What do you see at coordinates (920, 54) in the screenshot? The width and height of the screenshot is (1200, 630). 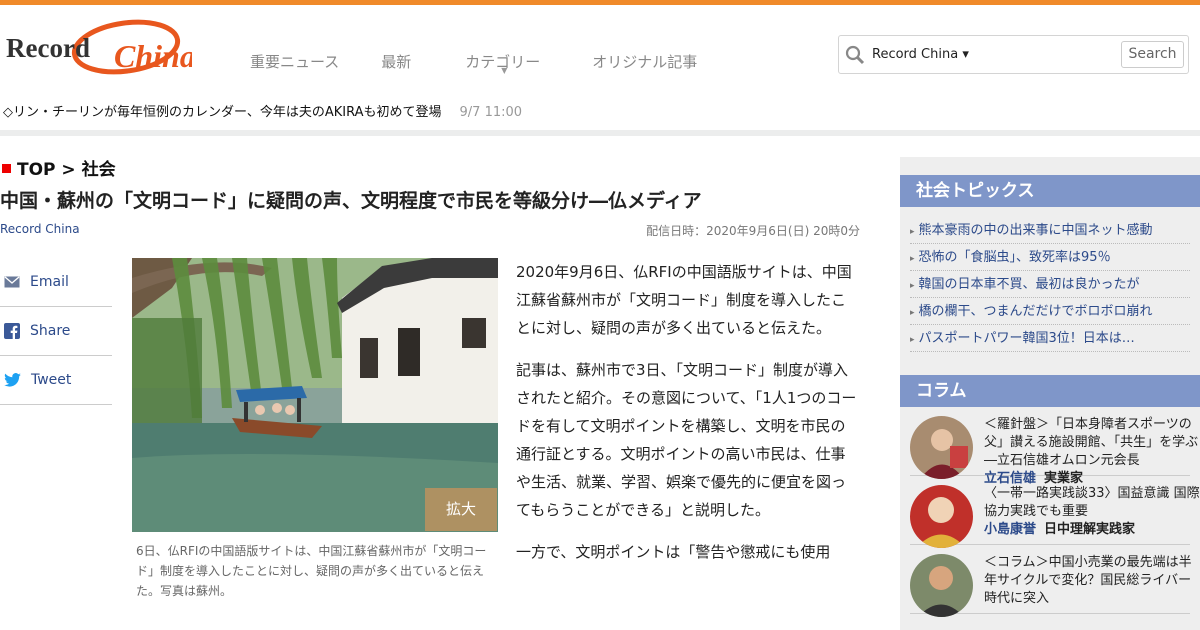 I see `search-scope-select: Record China ▾` at bounding box center [920, 54].